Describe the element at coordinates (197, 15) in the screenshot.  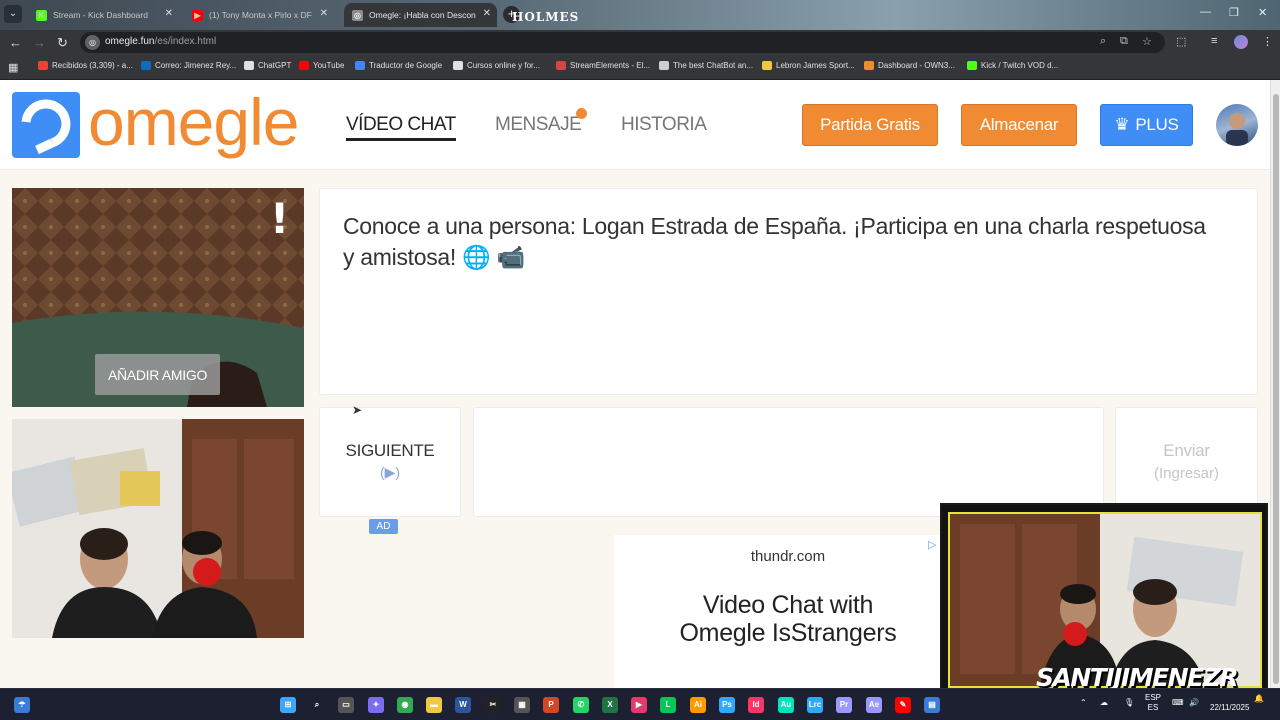
I see `tab-favicon-icon: ▶` at that location.